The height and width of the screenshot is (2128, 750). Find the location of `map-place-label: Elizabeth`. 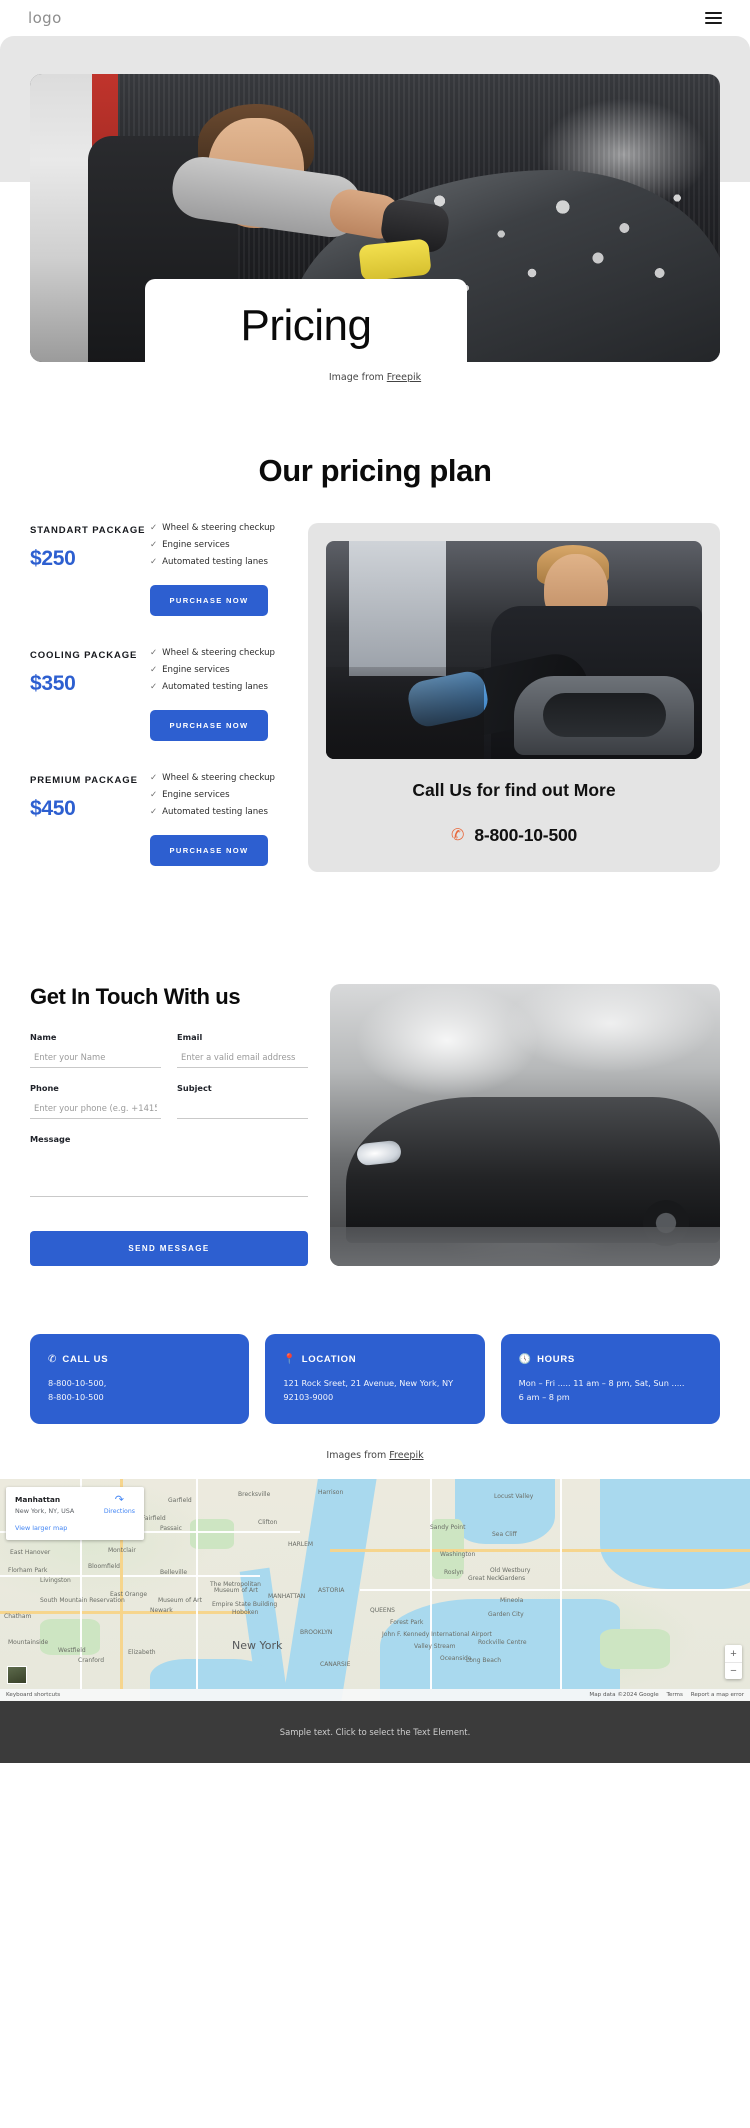

map-place-label: Elizabeth is located at coordinates (142, 1653).